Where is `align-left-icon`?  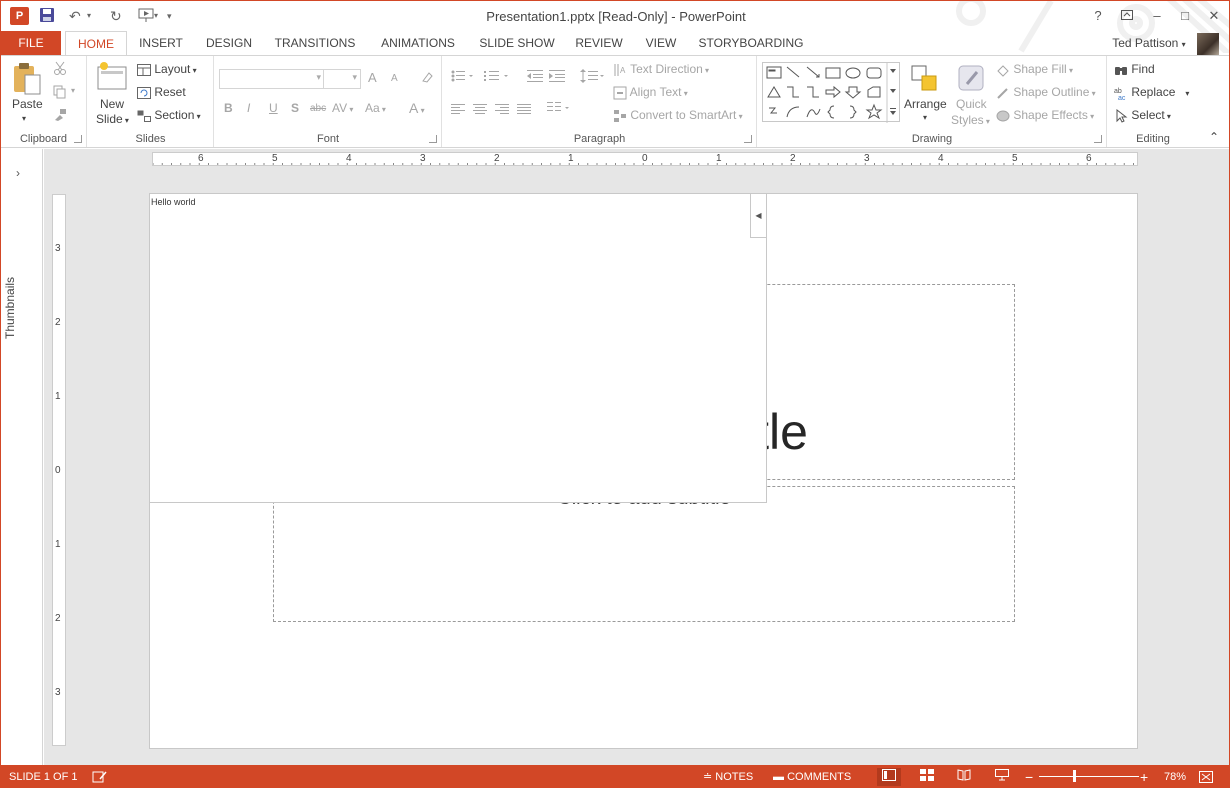 align-left-icon is located at coordinates (458, 110).